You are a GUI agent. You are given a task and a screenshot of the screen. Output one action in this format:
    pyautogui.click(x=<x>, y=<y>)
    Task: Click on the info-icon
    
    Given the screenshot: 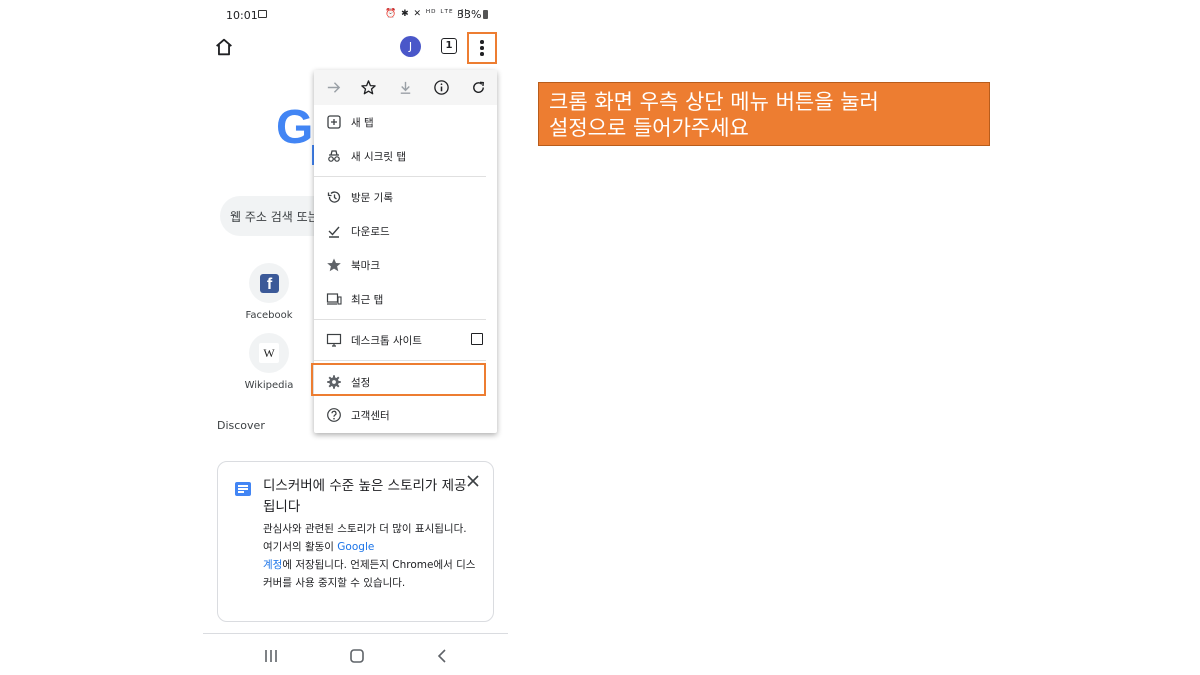 What is the action you would take?
    pyautogui.click(x=441, y=87)
    